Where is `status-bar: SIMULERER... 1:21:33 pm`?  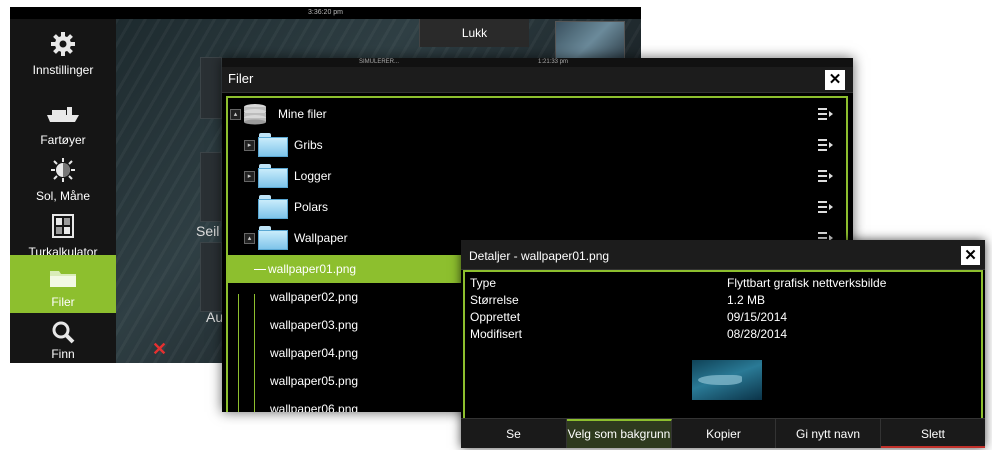
status-bar: SIMULERER... 1:21:33 pm is located at coordinates (537, 62).